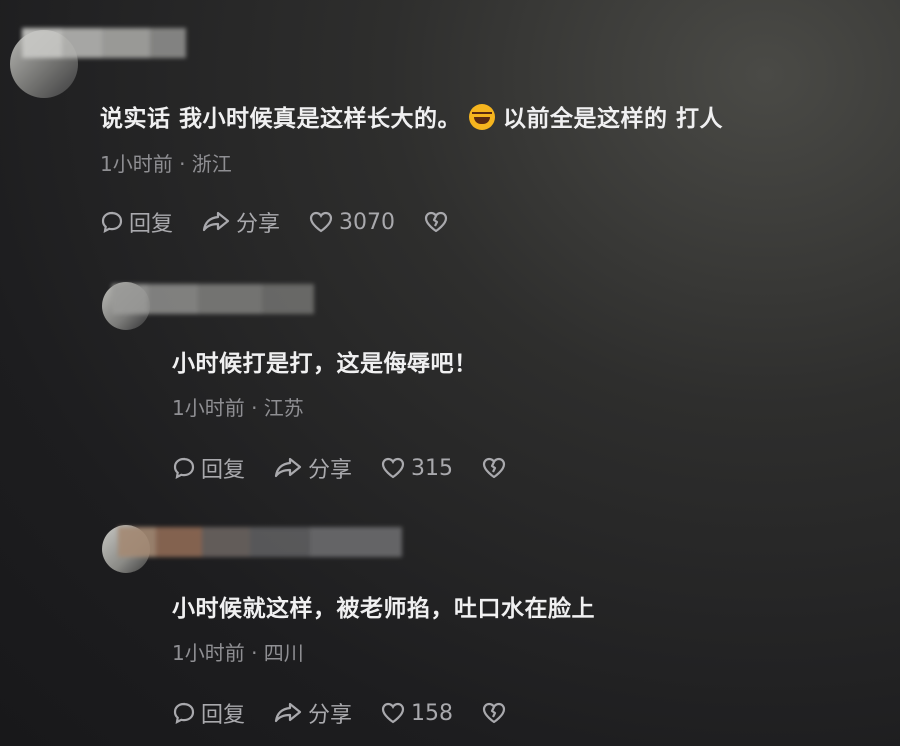  What do you see at coordinates (356, 468) in the screenshot?
I see `action-bar: 回复 分享 315` at bounding box center [356, 468].